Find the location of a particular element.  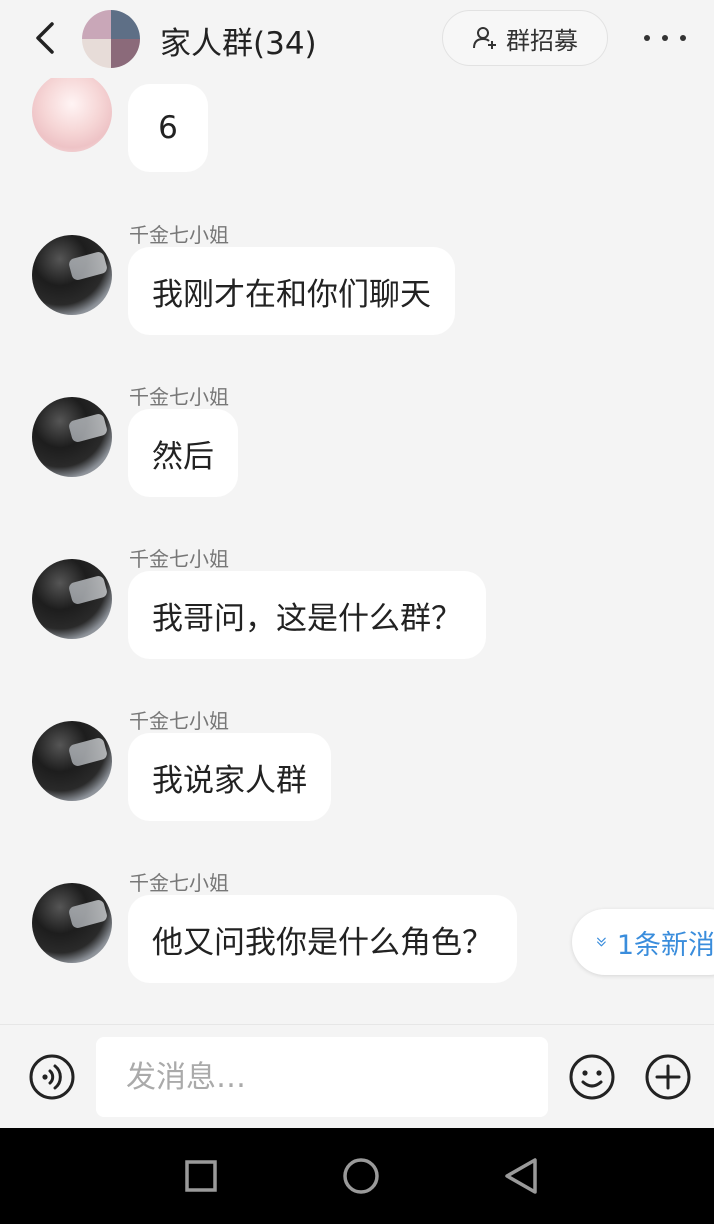

circle-icon is located at coordinates (361, 1176).